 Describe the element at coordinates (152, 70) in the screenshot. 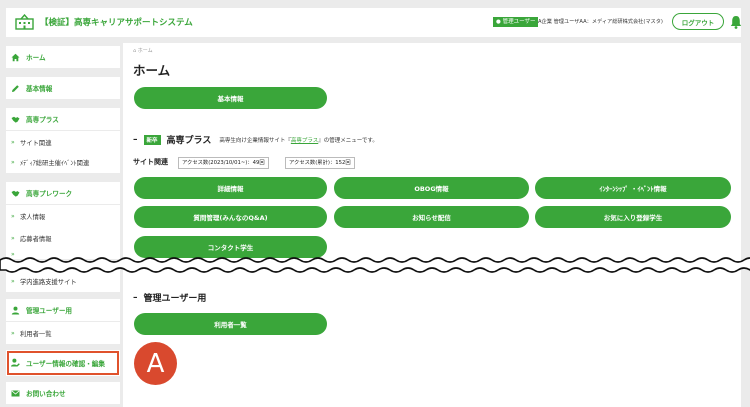

I see `page-title: ホーム` at that location.